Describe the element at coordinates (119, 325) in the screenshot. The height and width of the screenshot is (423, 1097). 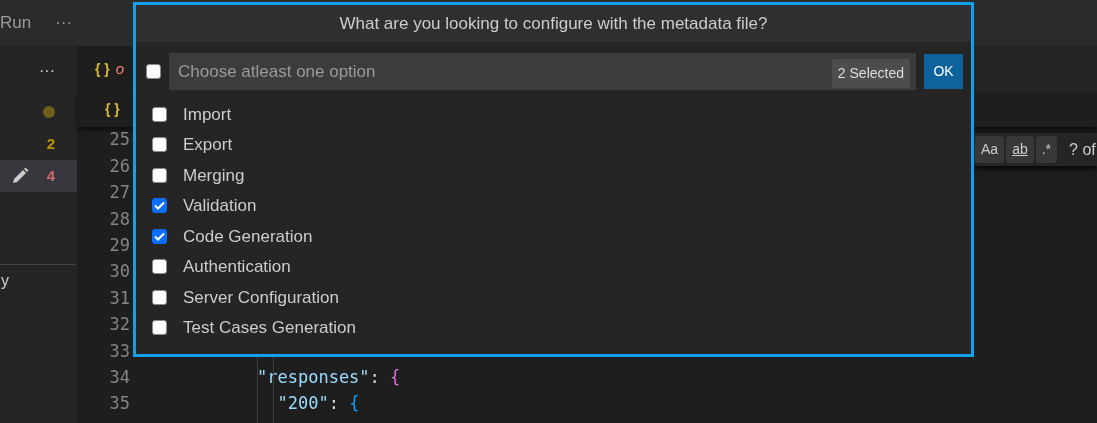
I see `line-number: 32` at that location.